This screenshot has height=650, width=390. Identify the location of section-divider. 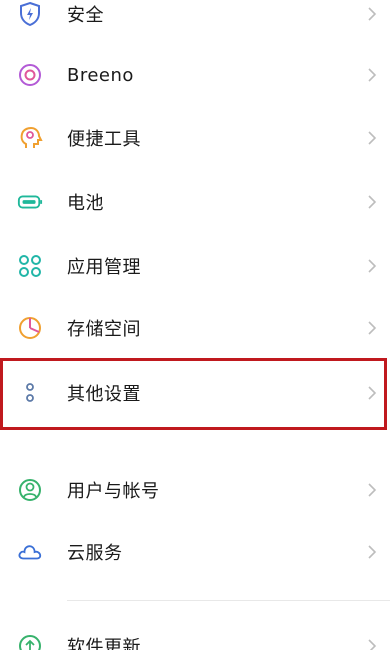
(228, 600).